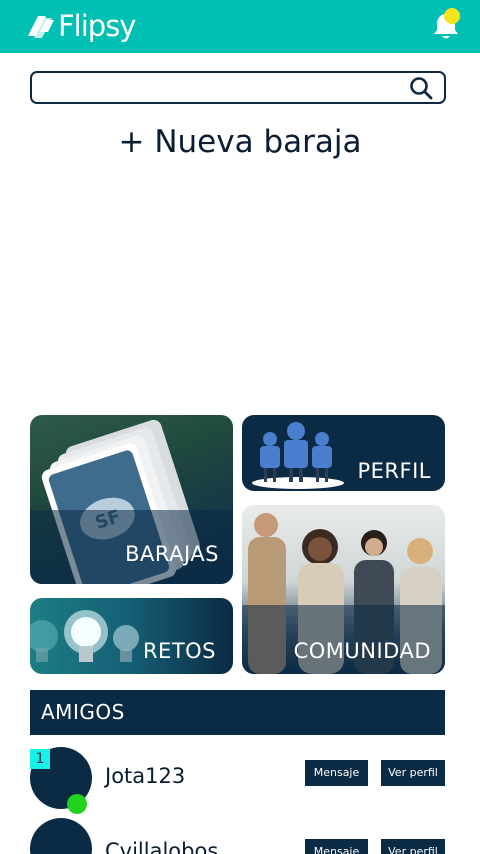 This screenshot has width=480, height=854. Describe the element at coordinates (452, 16) in the screenshot. I see `notification-badge` at that location.